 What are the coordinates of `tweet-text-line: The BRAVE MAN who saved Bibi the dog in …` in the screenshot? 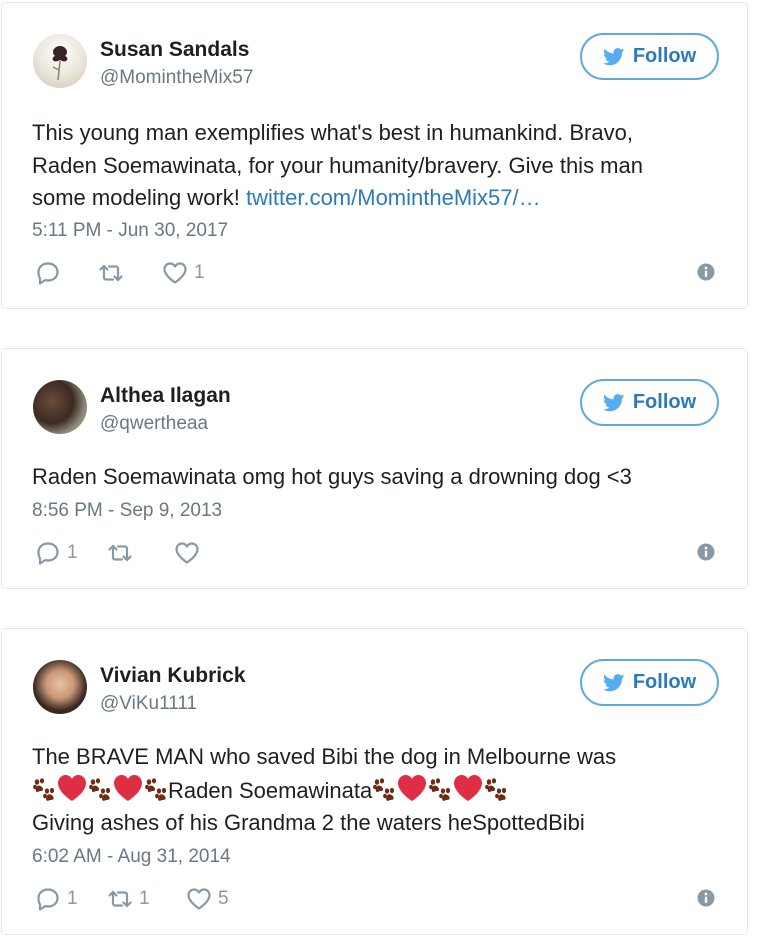 It's located at (324, 756).